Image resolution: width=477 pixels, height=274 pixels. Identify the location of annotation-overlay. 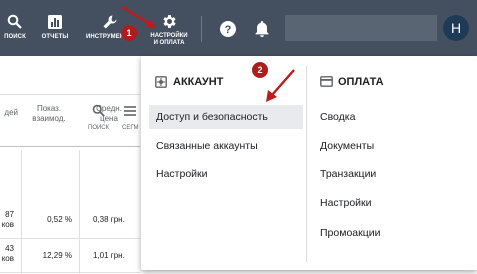
(208, 53).